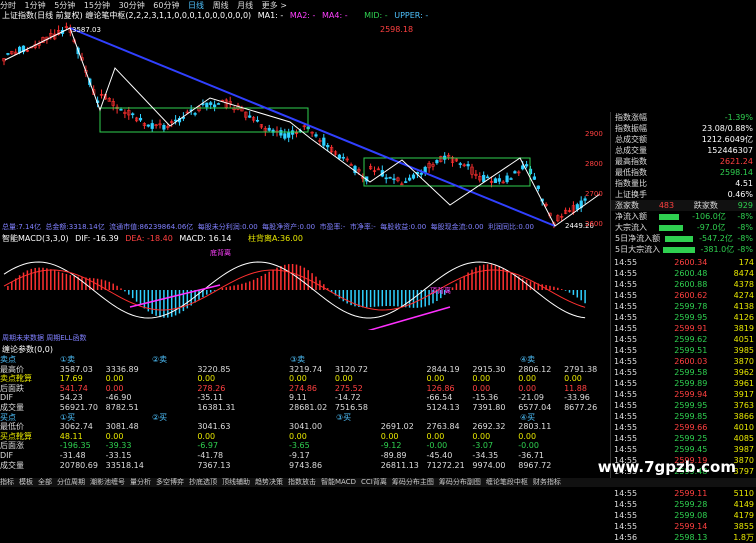  Describe the element at coordinates (196, 5) in the screenshot. I see `tab-daily: 日线` at that location.